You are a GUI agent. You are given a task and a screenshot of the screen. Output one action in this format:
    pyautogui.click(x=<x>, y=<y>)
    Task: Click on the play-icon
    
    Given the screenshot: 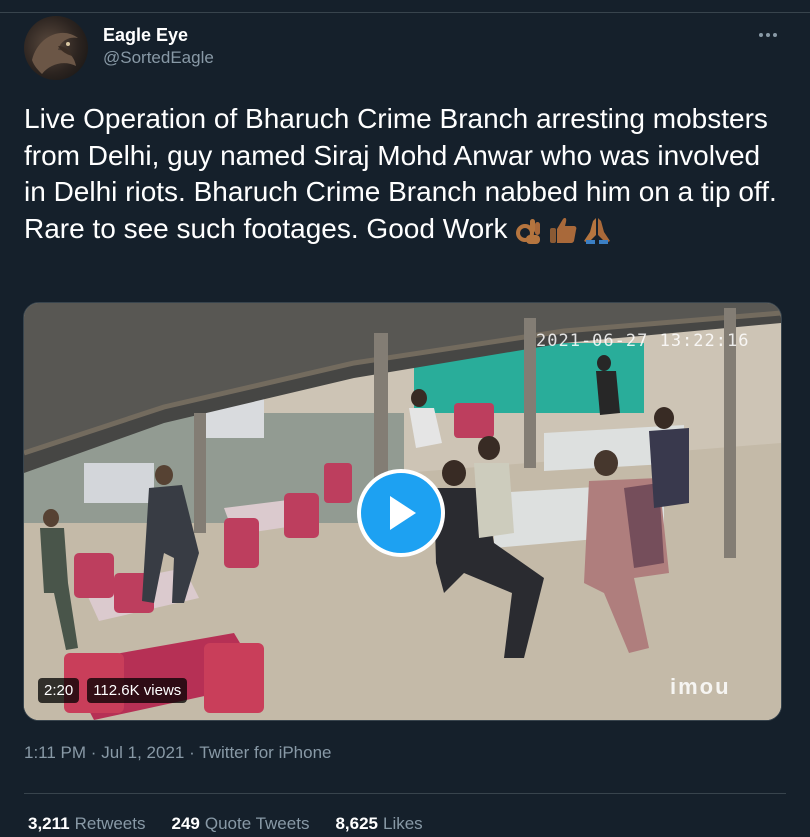 What is the action you would take?
    pyautogui.click(x=403, y=513)
    